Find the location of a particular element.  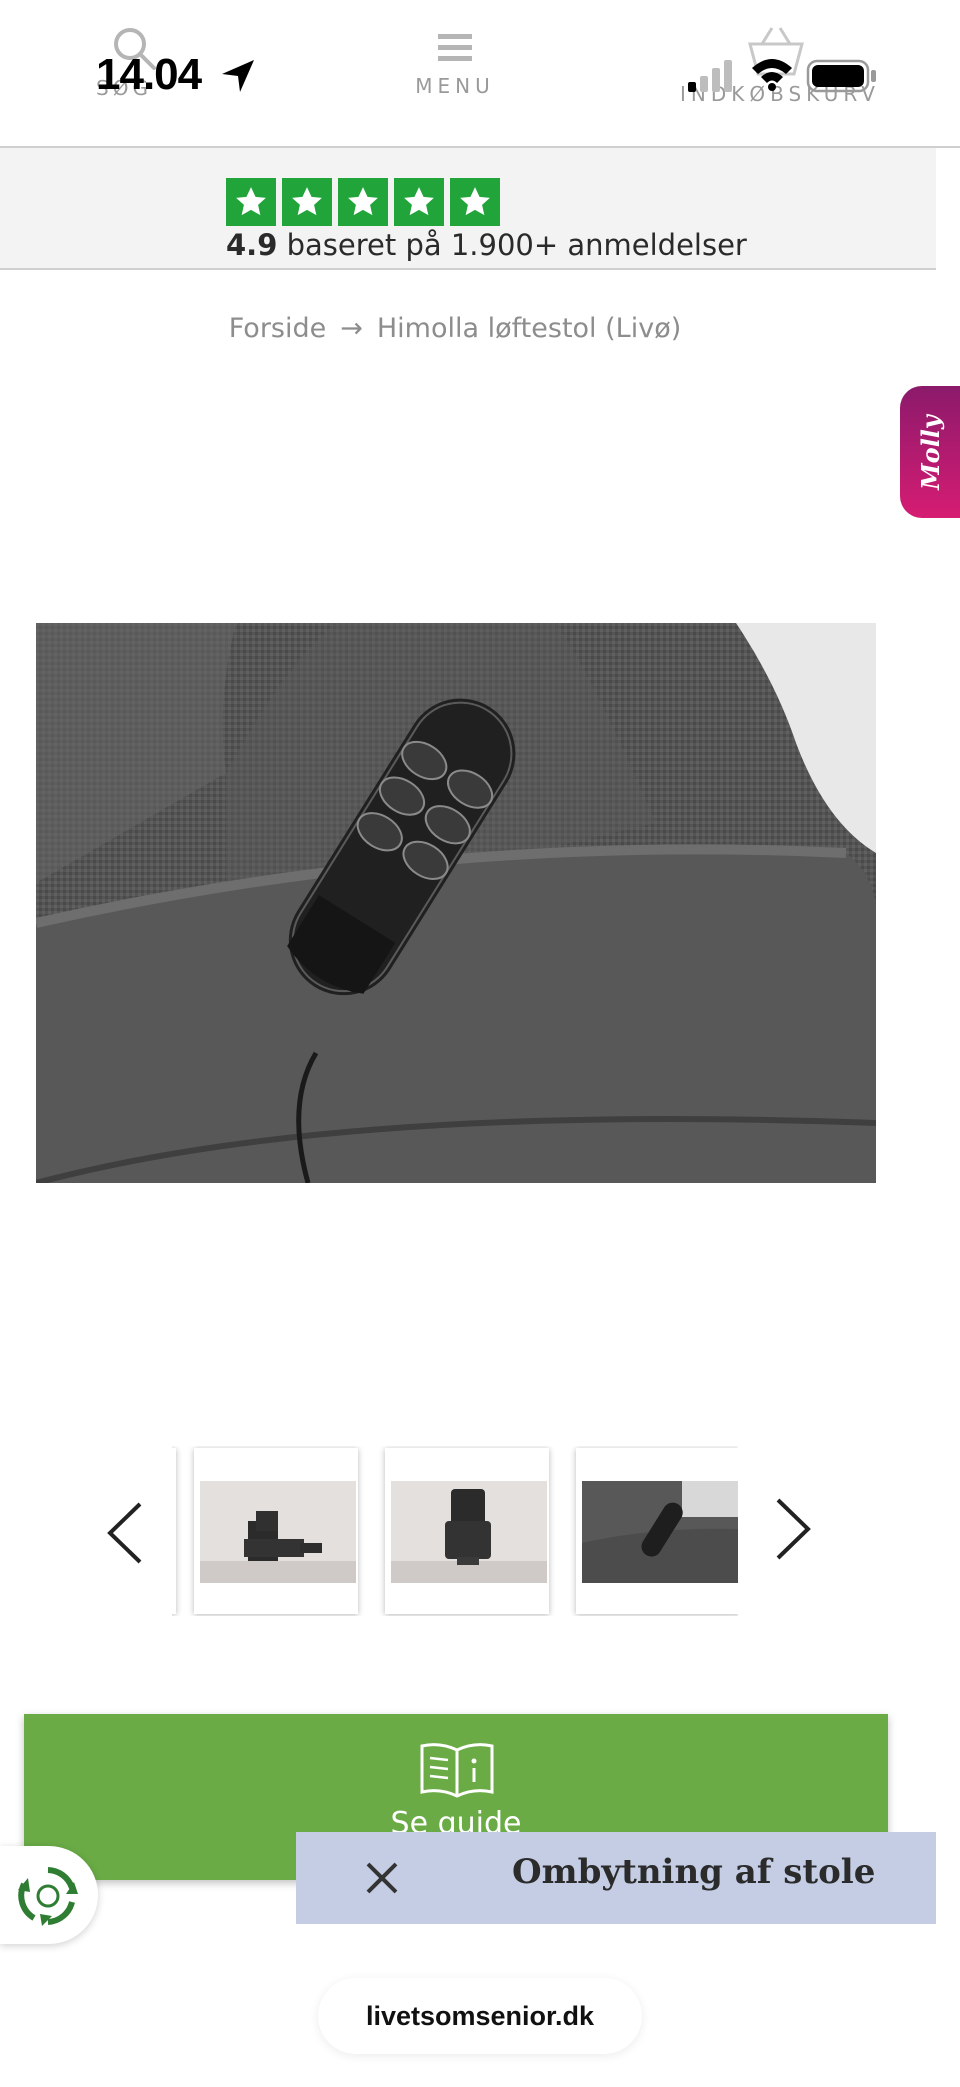

recycle-icon is located at coordinates (48, 1896).